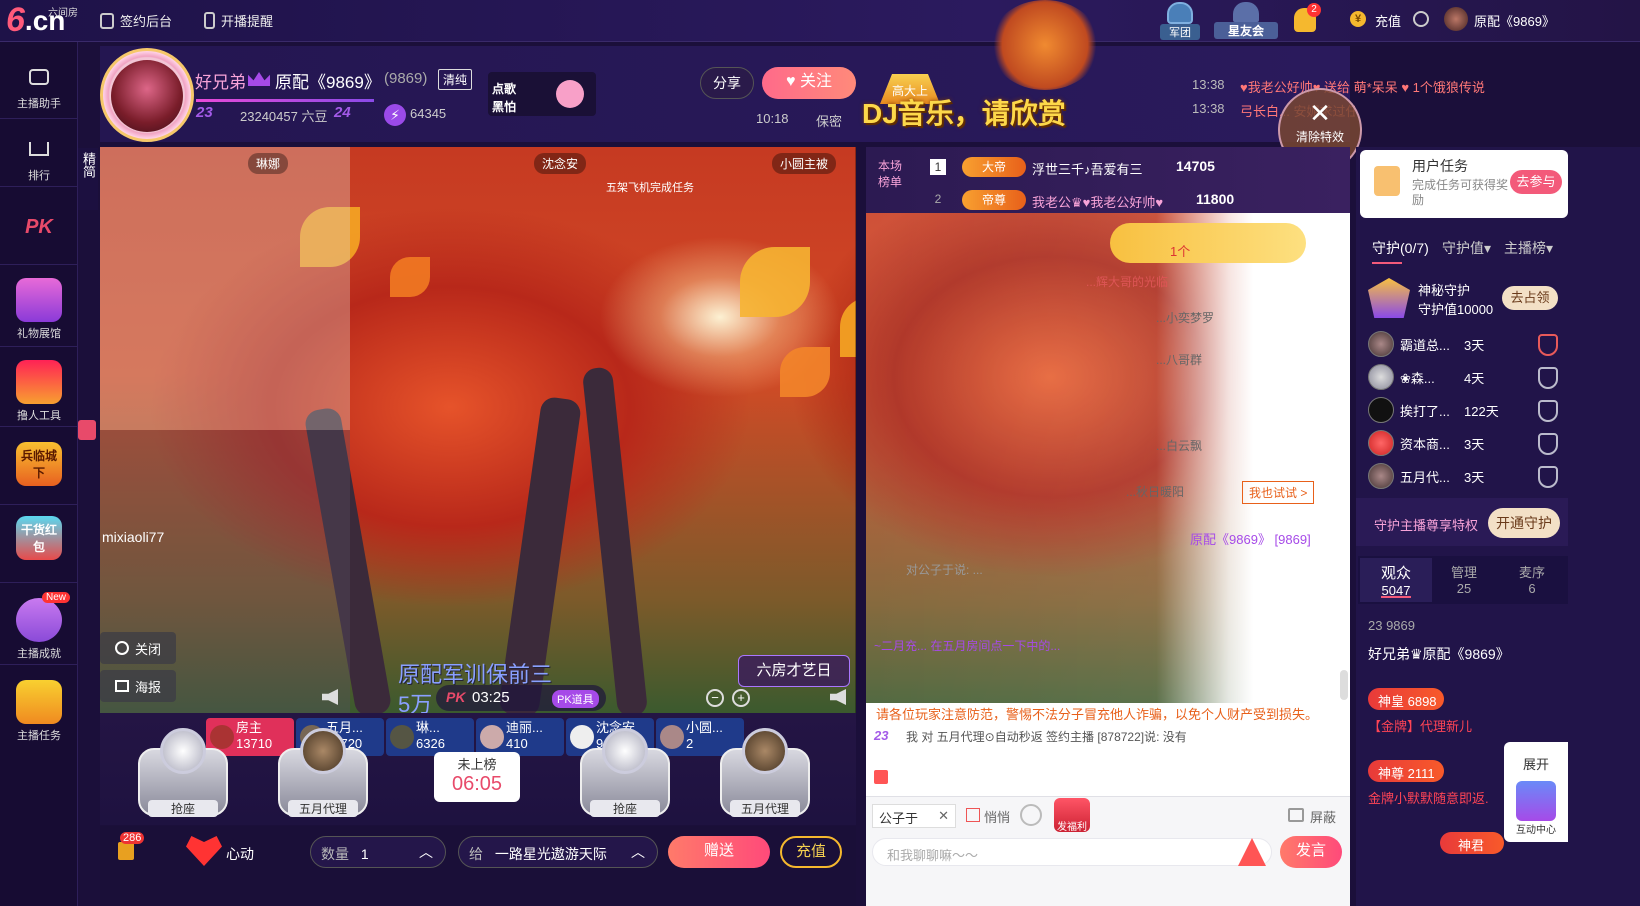 This screenshot has width=1640, height=906. Describe the element at coordinates (39, 711) in the screenshot. I see `sidebar-item-anchor-task: 主播任务` at that location.